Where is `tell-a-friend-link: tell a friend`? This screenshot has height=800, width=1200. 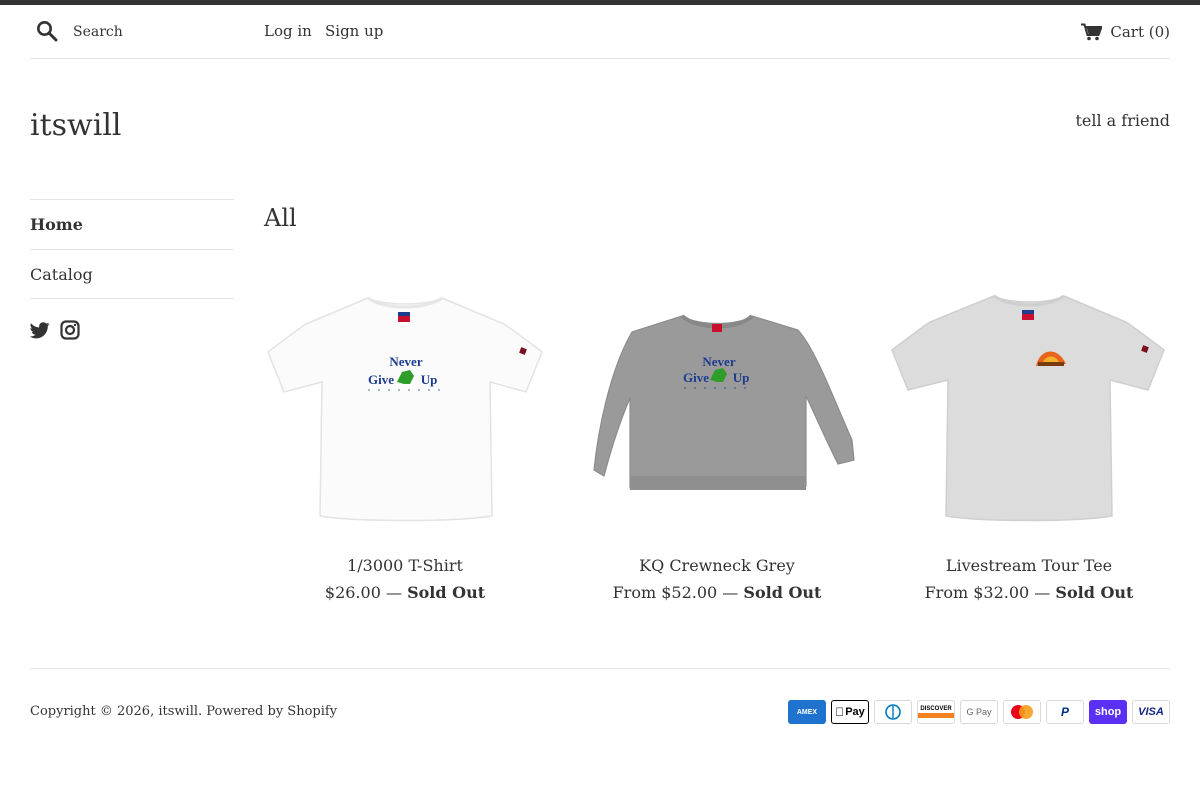 tell-a-friend-link: tell a friend is located at coordinates (1122, 120).